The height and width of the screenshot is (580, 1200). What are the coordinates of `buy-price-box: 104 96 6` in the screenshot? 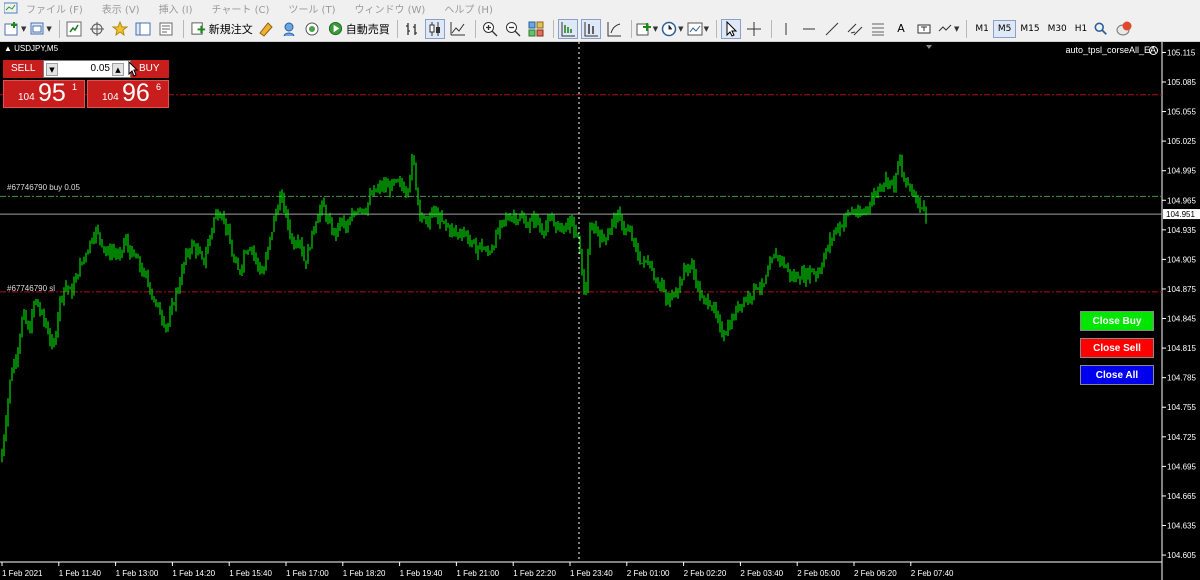 It's located at (128, 93).